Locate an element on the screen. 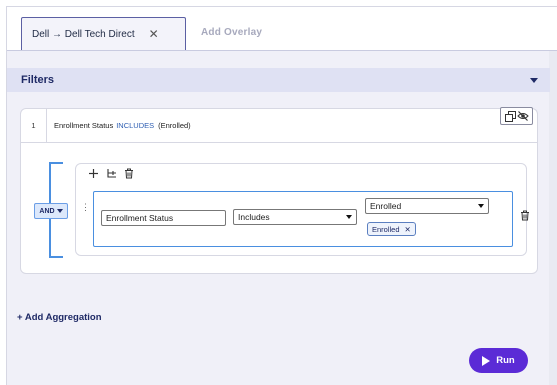 This screenshot has width=557, height=385. tab-bar: Dell → Dell Tech Direct ✕ Add Overlay is located at coordinates (282, 29).